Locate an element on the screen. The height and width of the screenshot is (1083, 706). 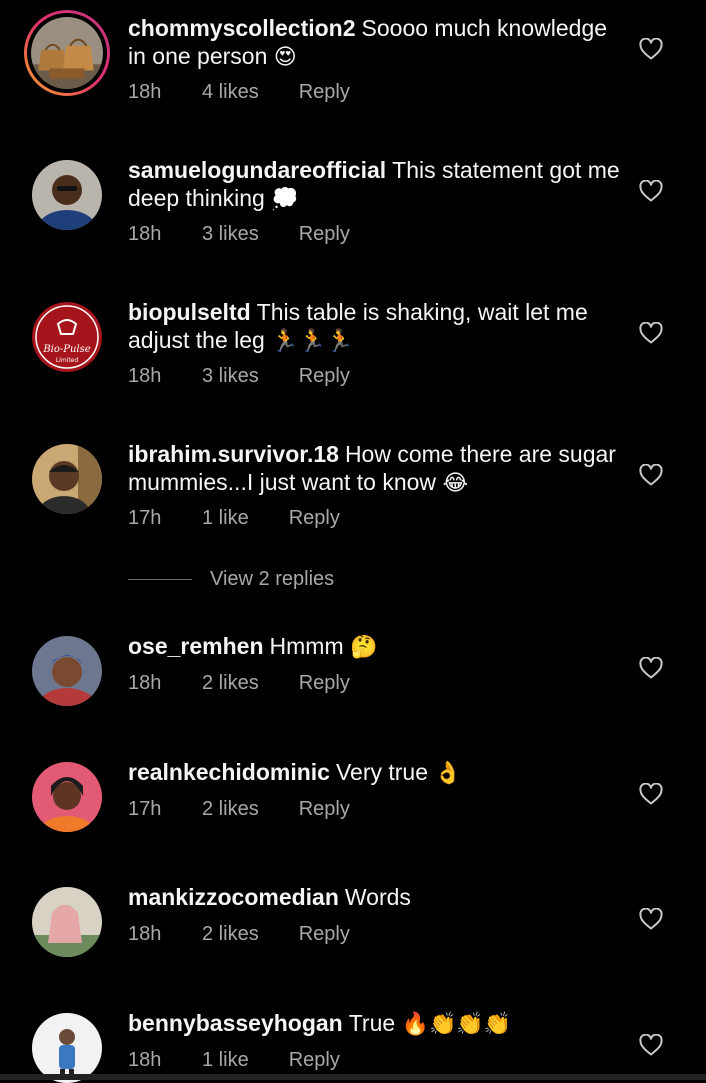
bottom-edge-bar is located at coordinates (353, 1077).